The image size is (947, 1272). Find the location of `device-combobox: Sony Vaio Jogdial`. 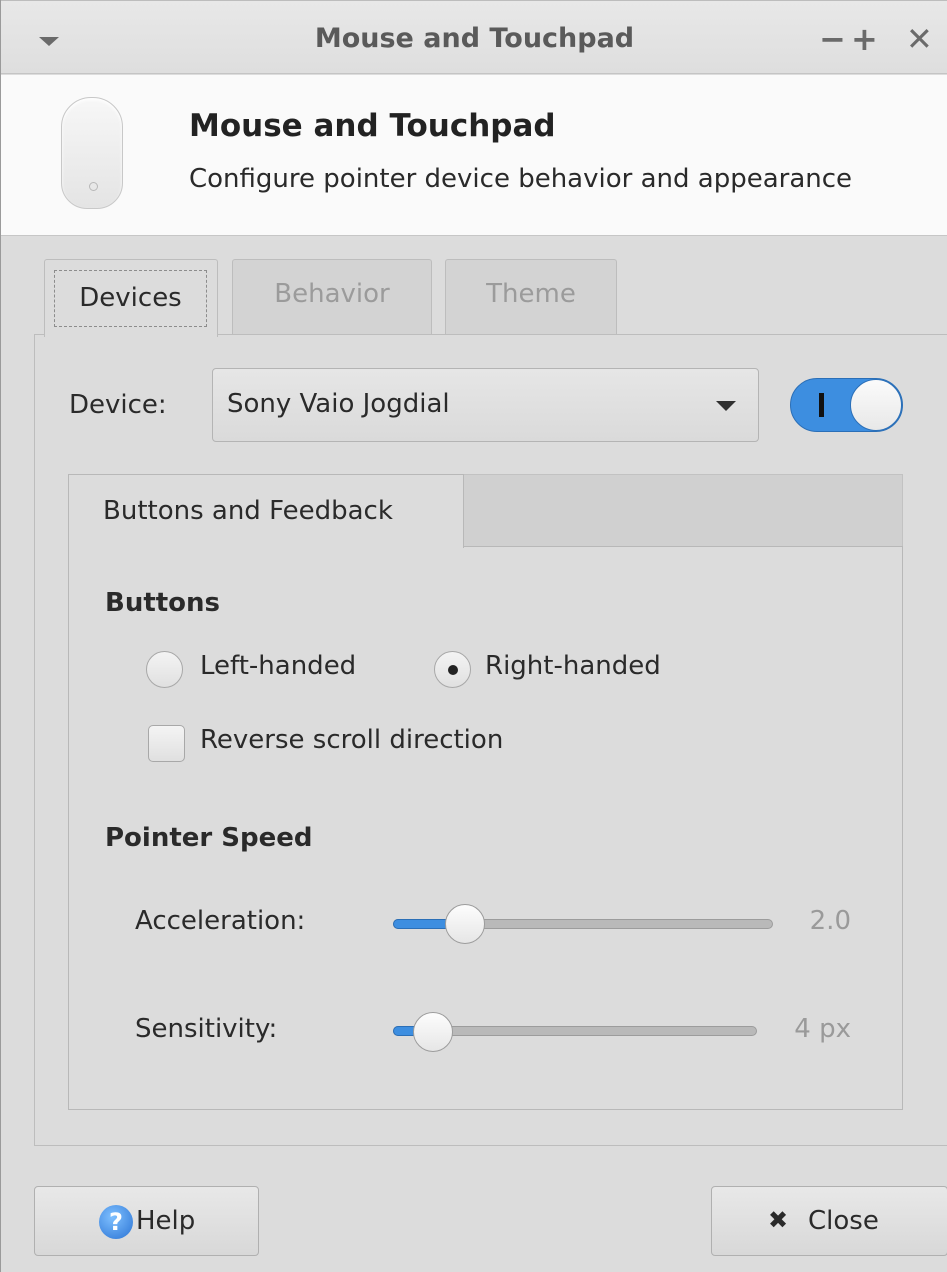

device-combobox: Sony Vaio Jogdial is located at coordinates (485, 405).